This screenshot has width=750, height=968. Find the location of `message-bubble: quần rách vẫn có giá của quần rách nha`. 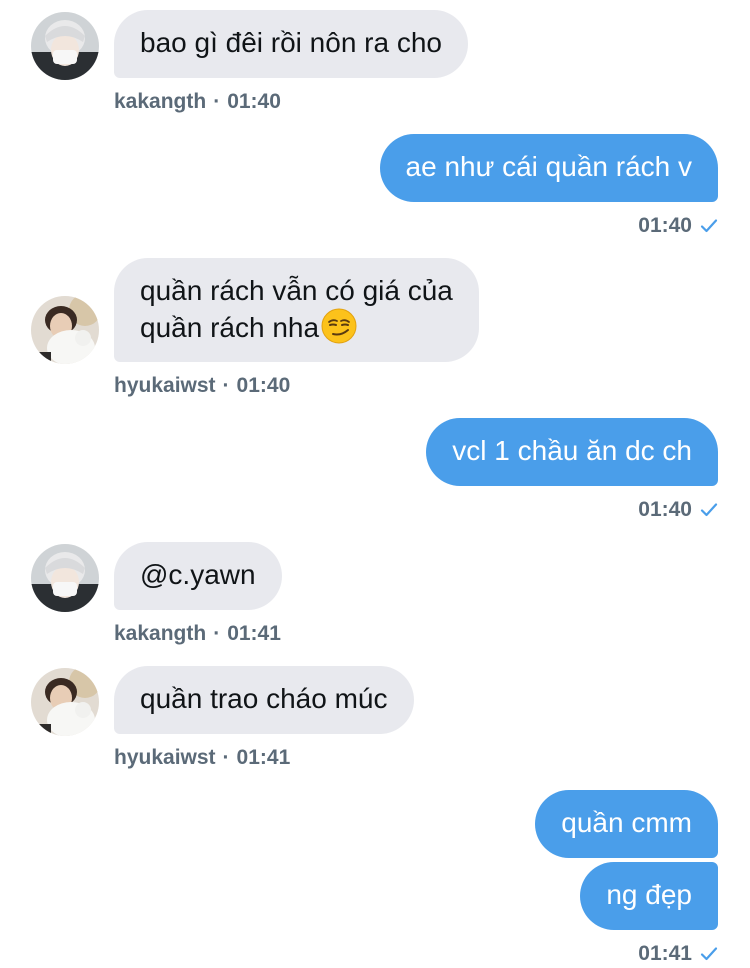

message-bubble: quần rách vẫn có giá của quần rách nha is located at coordinates (296, 310).